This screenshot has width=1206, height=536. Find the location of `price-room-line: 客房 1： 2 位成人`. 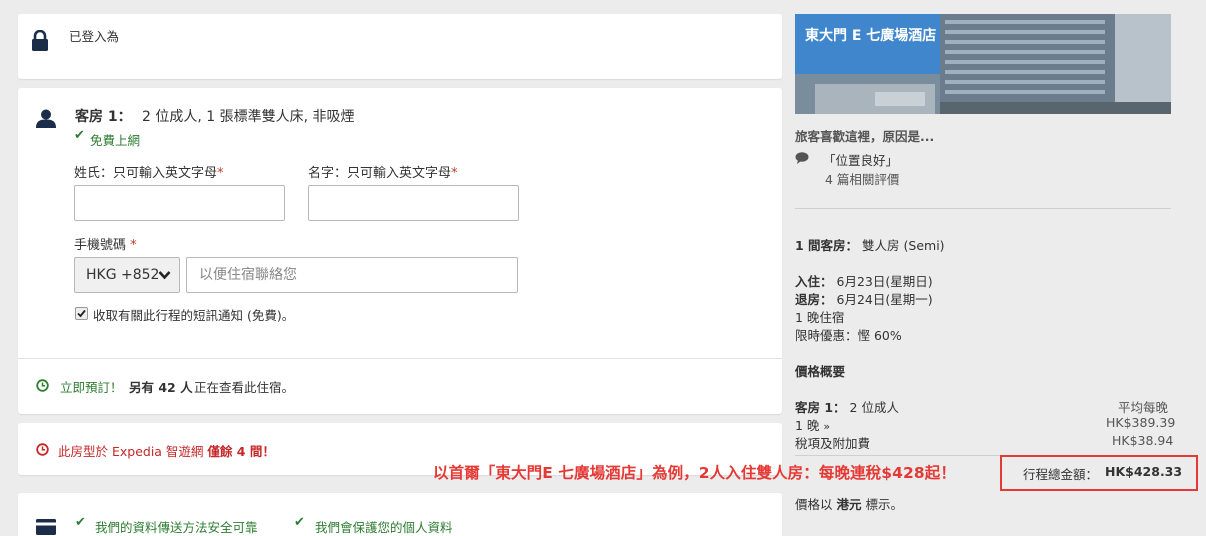

price-room-line: 客房 1： 2 位成人 is located at coordinates (847, 407).